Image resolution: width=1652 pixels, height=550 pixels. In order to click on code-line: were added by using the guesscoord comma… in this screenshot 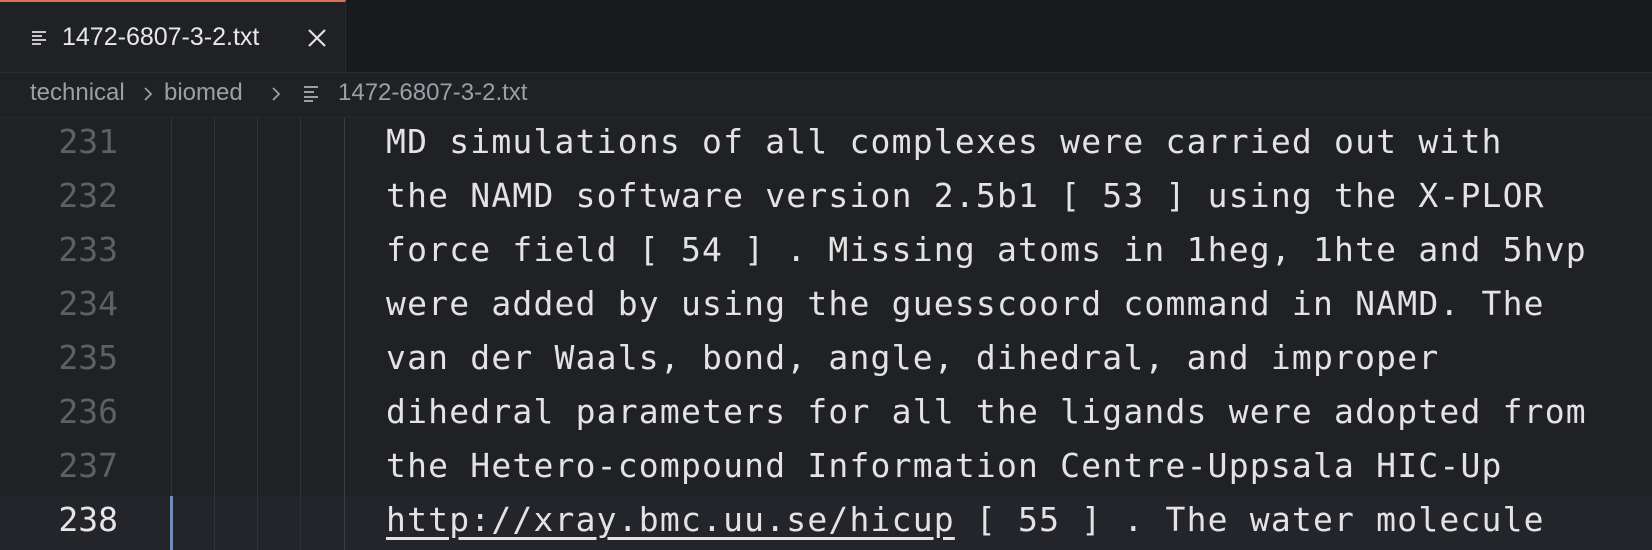, I will do `click(965, 303)`.